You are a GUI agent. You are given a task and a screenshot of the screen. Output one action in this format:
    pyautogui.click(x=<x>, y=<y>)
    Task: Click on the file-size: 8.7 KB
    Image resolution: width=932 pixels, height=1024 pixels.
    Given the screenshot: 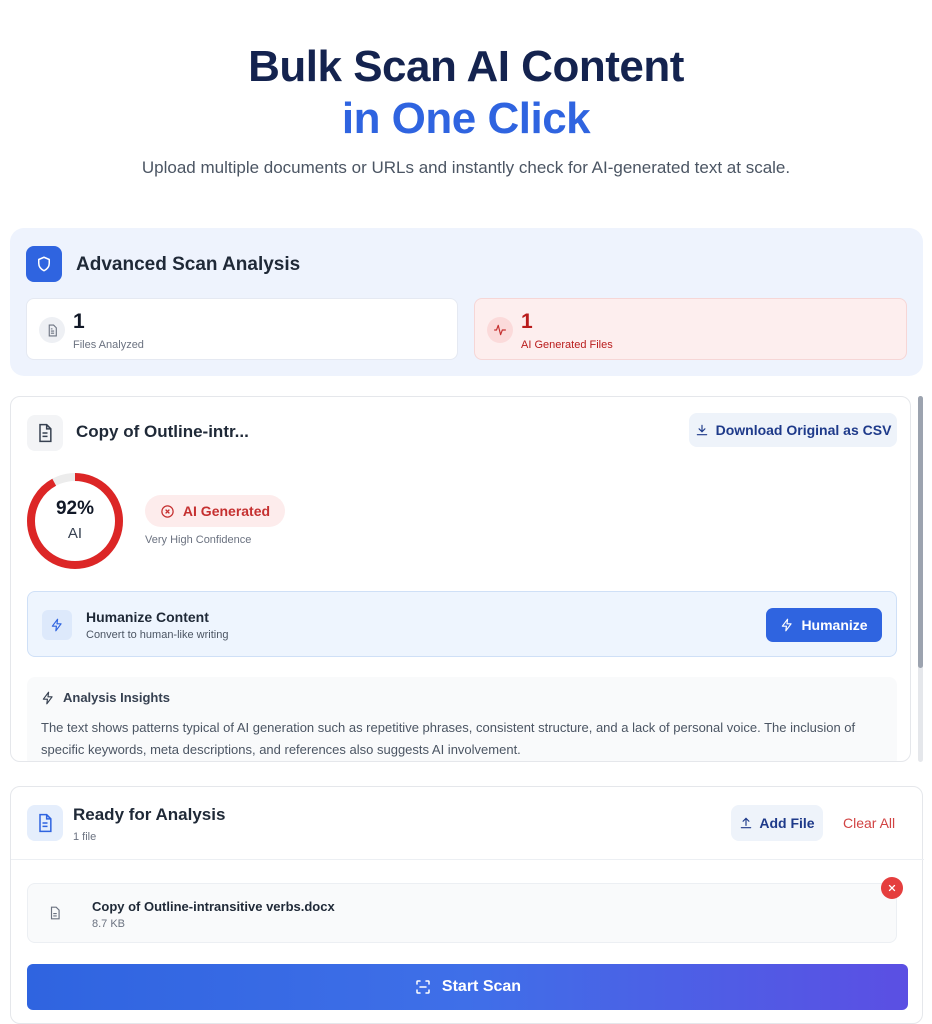 What is the action you would take?
    pyautogui.click(x=109, y=924)
    